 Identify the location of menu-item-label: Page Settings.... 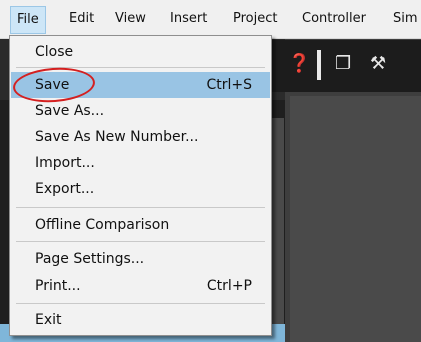
(90, 259).